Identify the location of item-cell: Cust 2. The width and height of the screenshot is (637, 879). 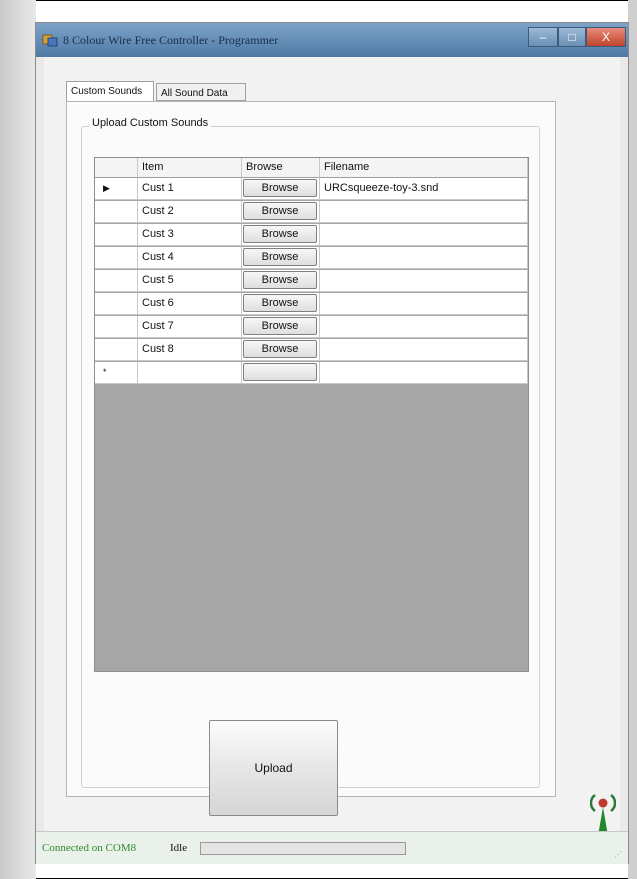
(190, 212).